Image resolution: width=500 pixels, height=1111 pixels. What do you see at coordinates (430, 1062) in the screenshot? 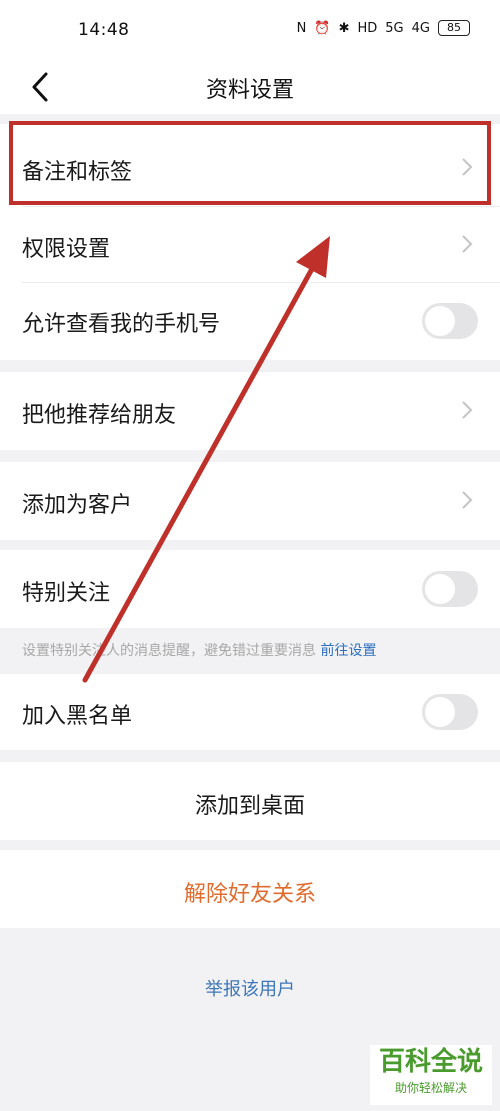
I see `watermark-title: 百科全说` at bounding box center [430, 1062].